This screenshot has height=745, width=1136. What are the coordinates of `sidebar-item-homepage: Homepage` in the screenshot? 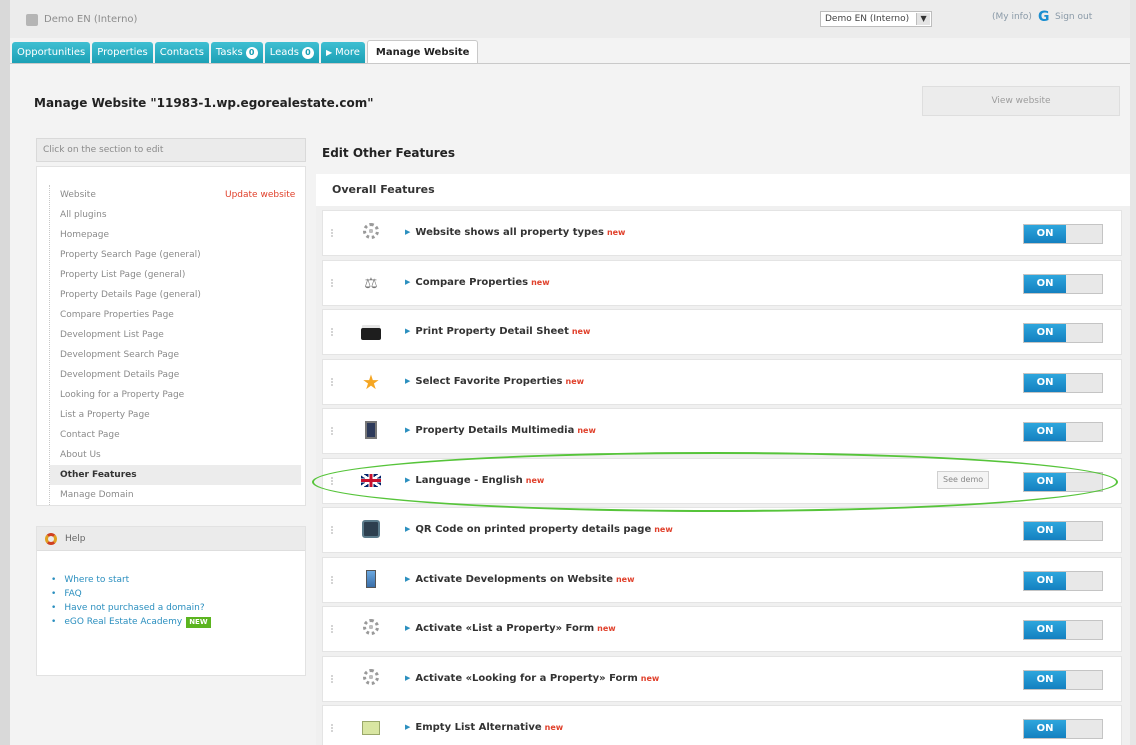 It's located at (175, 235).